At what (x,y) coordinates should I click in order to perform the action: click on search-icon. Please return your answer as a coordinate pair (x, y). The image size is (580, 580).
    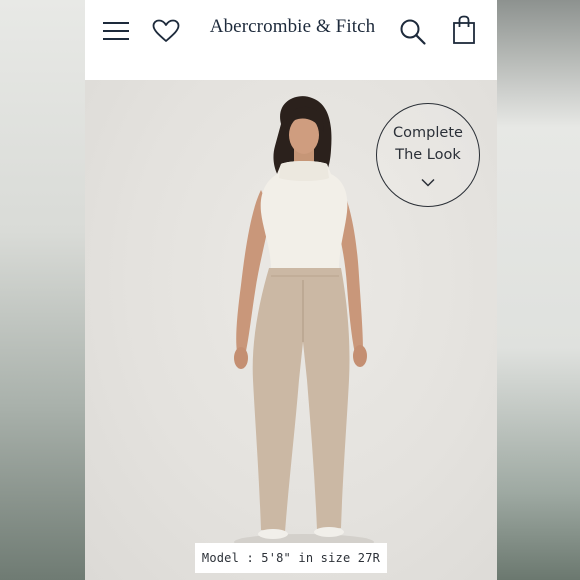
    Looking at the image, I should click on (413, 32).